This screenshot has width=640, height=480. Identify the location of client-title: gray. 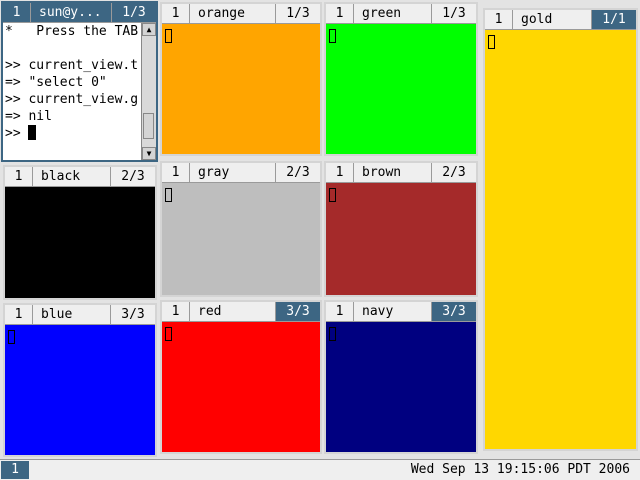
(233, 172).